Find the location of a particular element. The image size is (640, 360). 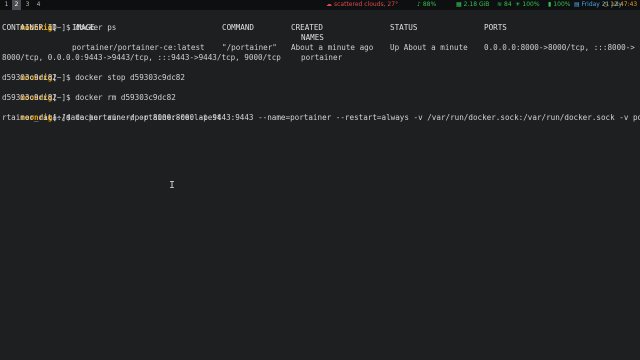

header-container-id: CONTAINER ID is located at coordinates (29, 27).